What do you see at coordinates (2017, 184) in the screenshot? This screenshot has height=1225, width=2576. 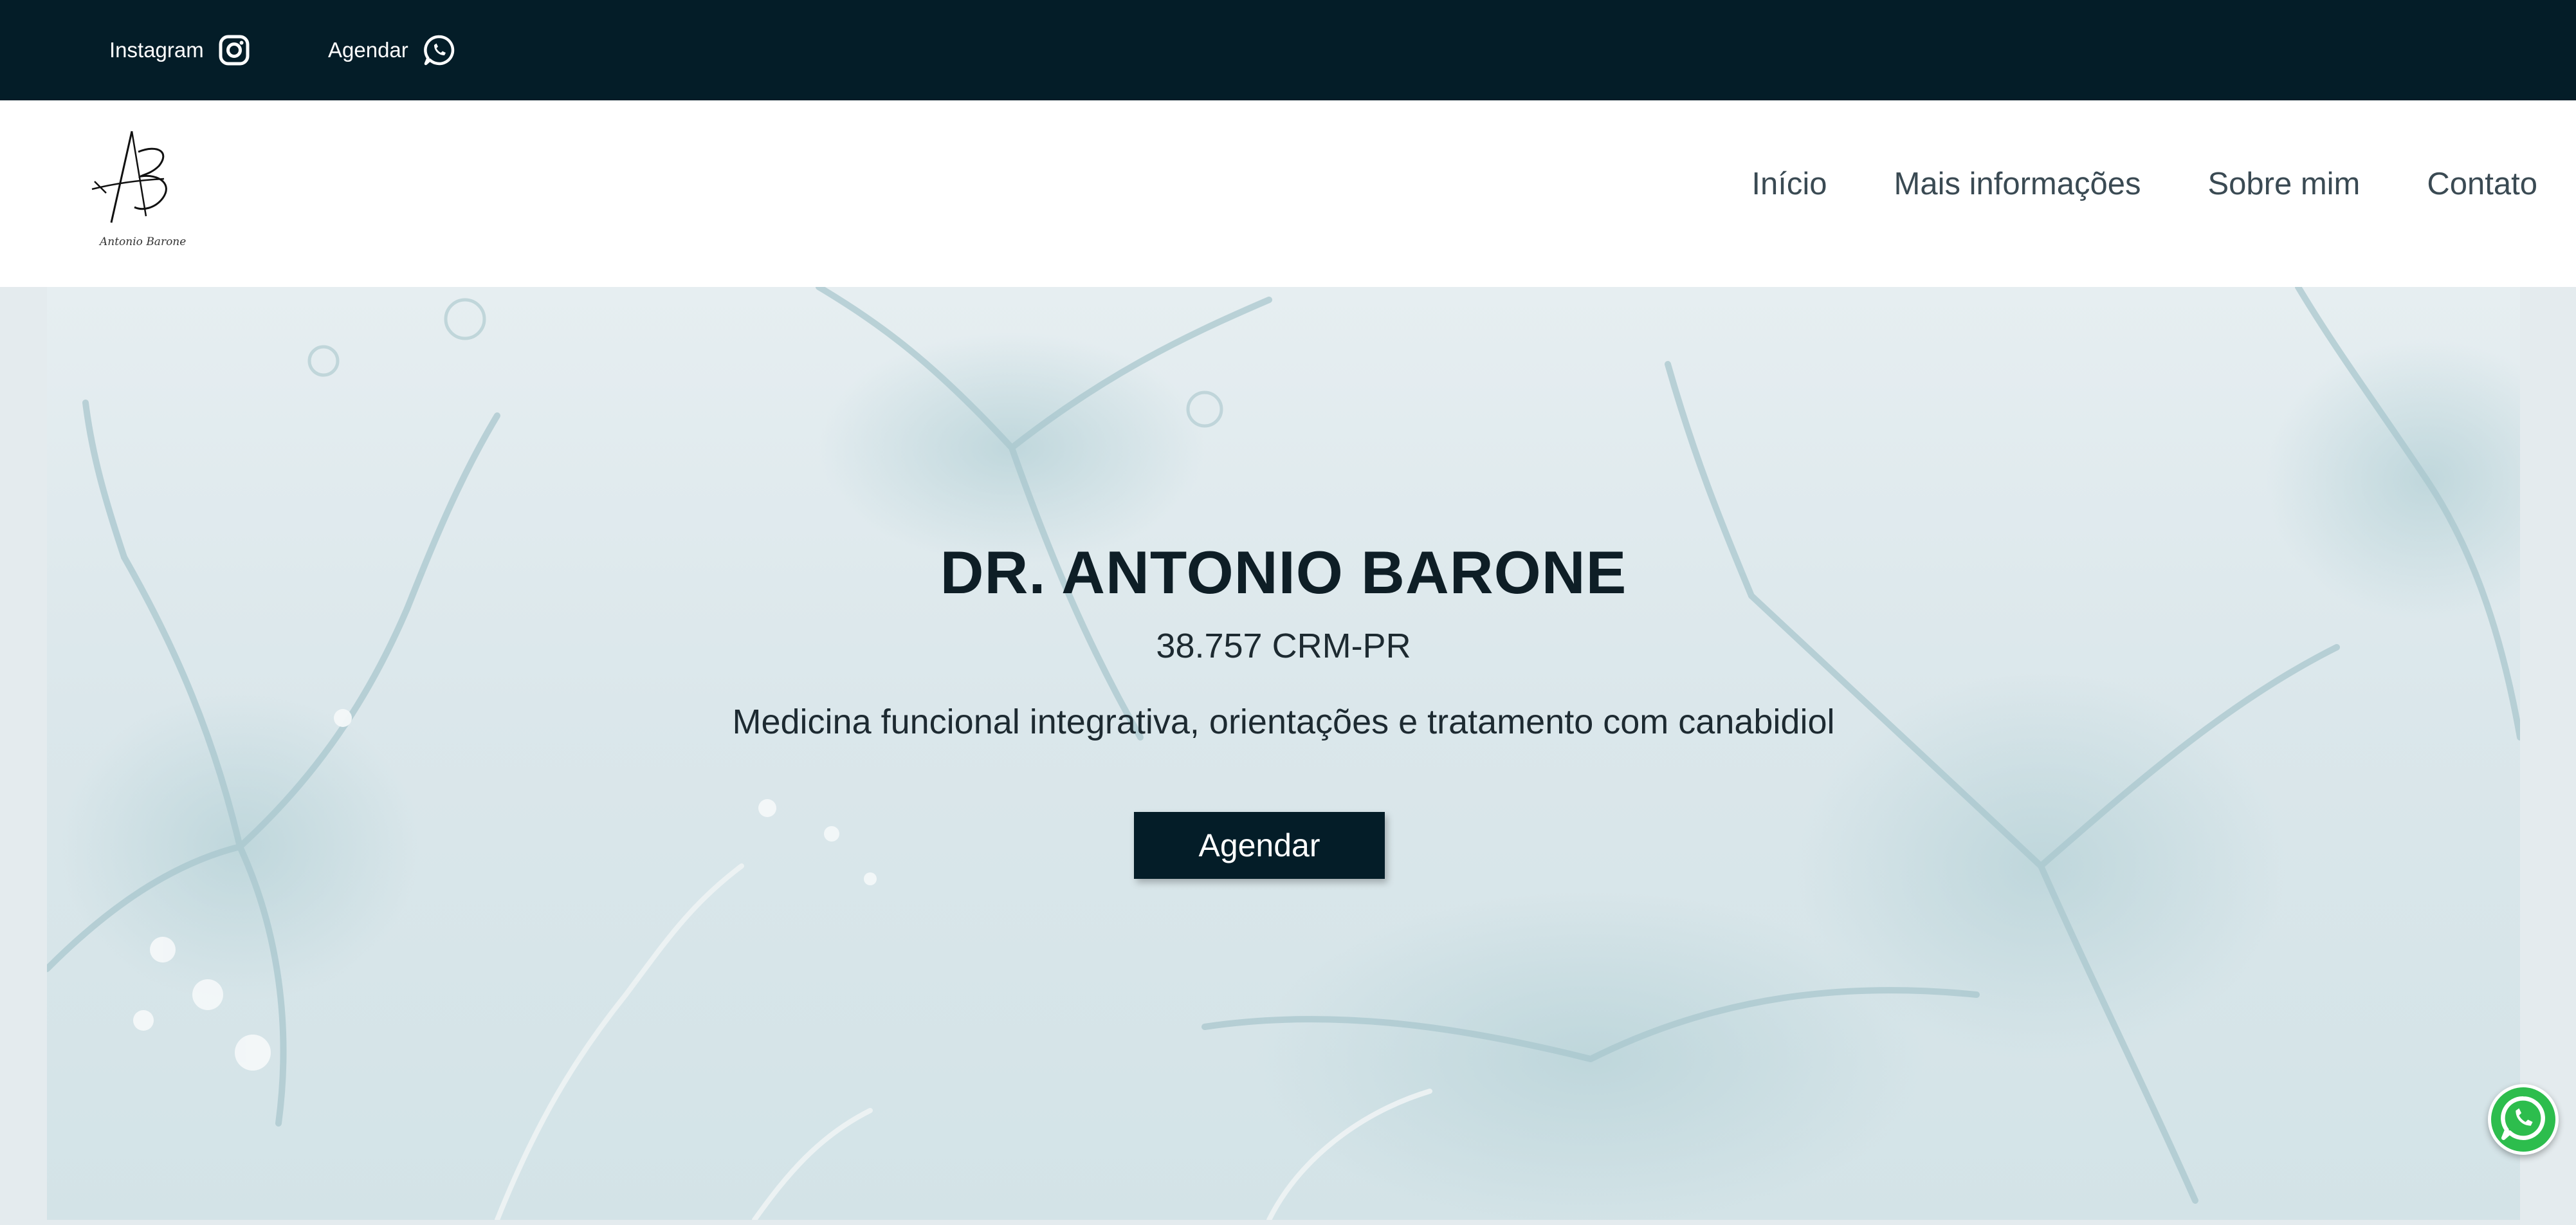 I see `nav-item-mais-informacoes: Mais informações` at bounding box center [2017, 184].